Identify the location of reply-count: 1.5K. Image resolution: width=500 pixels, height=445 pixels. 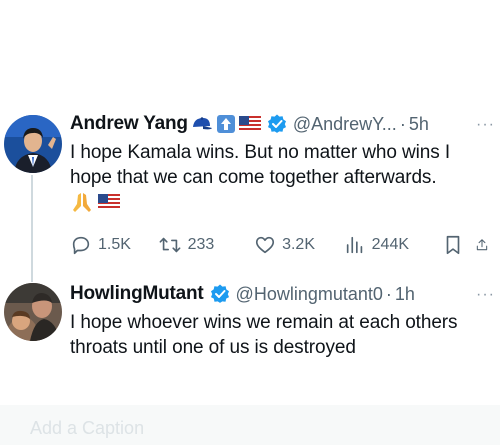
(114, 244).